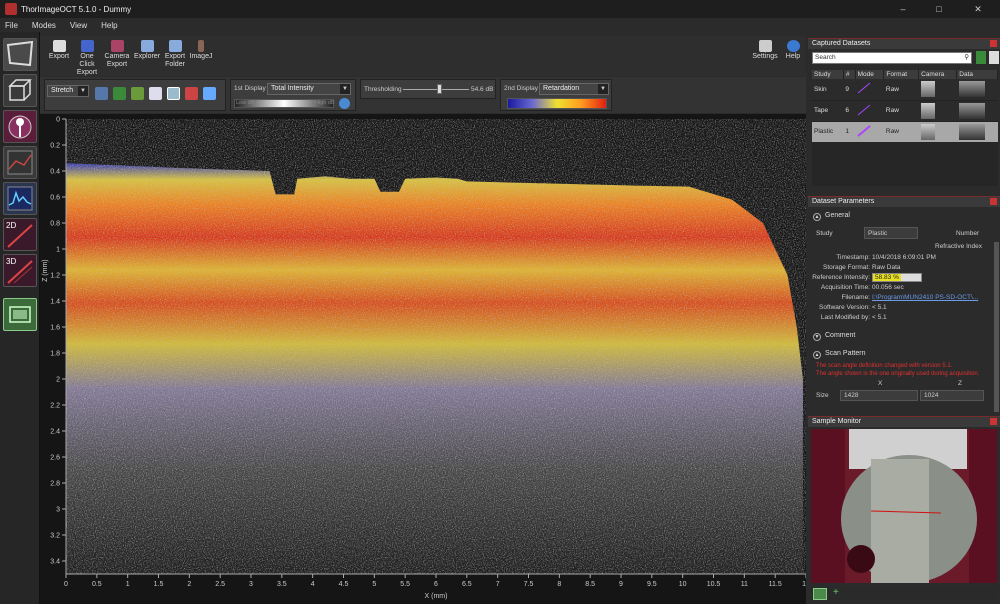 The width and height of the screenshot is (1000, 604). Describe the element at coordinates (109, 25) in the screenshot. I see `menu-help: Help` at that location.